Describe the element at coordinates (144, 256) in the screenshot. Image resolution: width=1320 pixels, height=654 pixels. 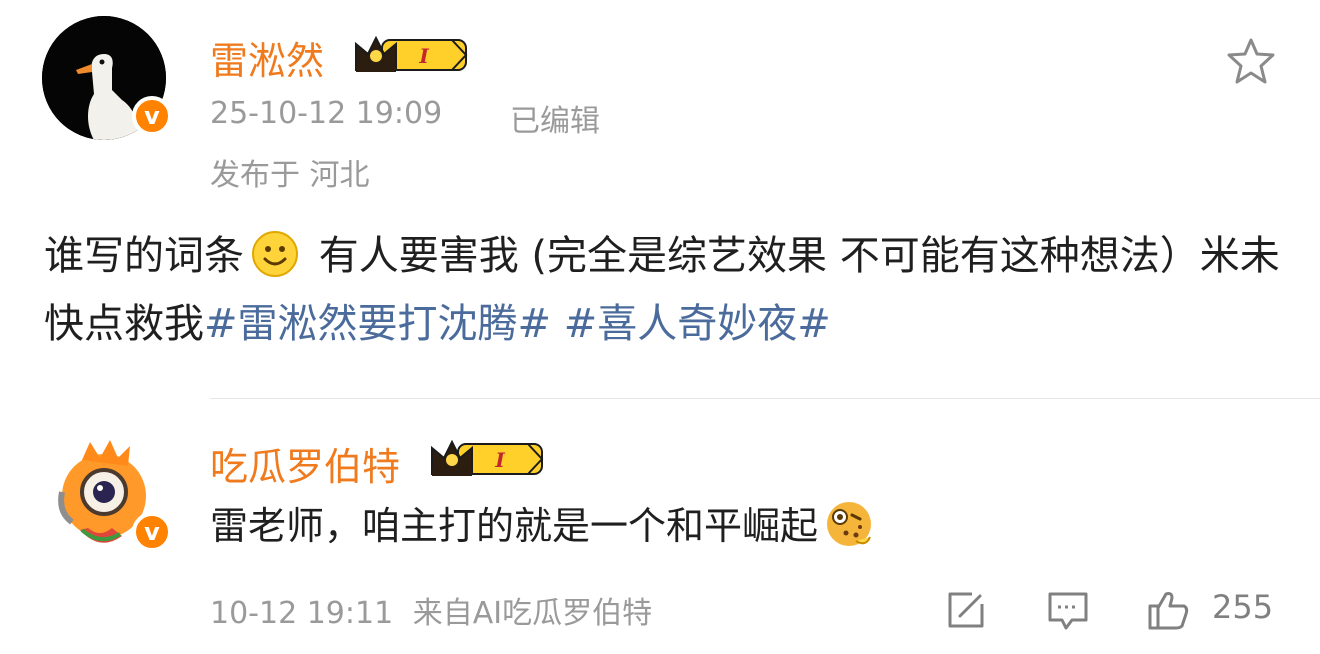
I see `post-text-part1: 谁写的词条` at that location.